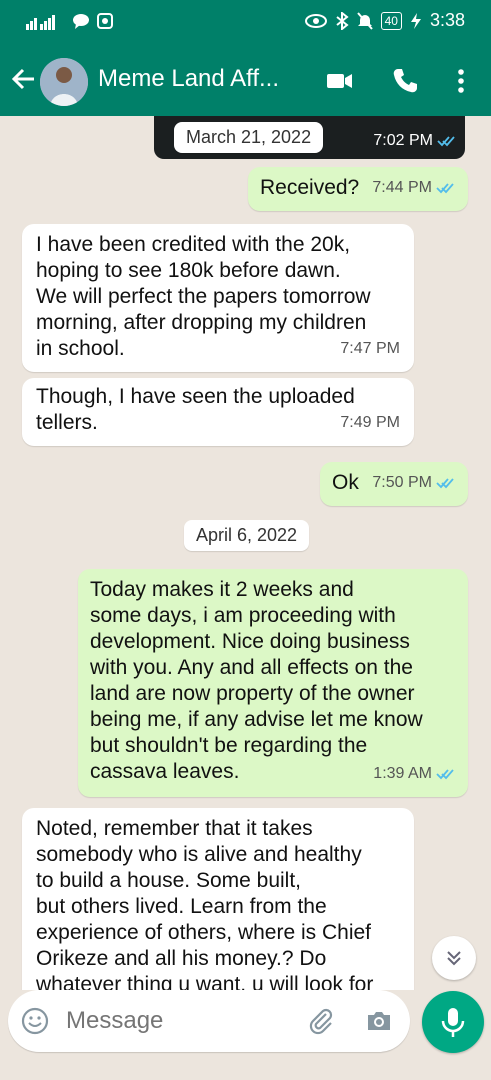  I want to click on avatar-photo, so click(64, 82).